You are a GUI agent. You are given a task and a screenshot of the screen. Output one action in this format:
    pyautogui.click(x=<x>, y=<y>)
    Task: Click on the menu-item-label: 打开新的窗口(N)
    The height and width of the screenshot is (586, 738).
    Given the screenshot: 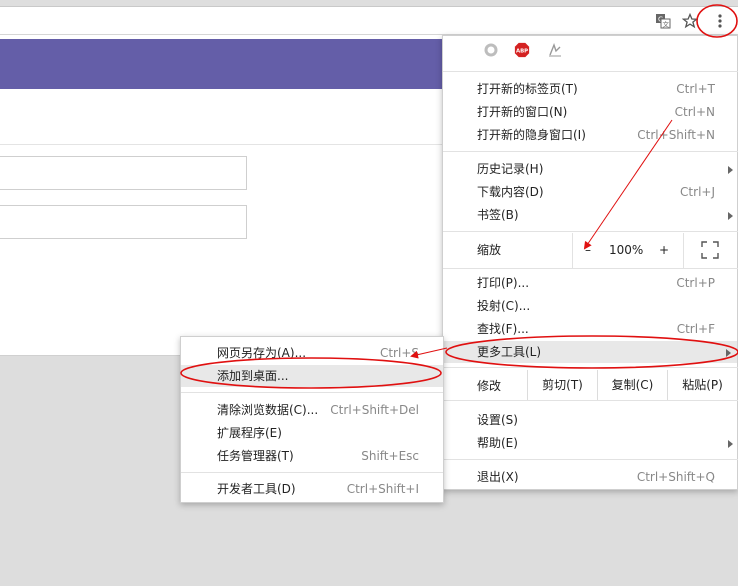 What is the action you would take?
    pyautogui.click(x=522, y=112)
    